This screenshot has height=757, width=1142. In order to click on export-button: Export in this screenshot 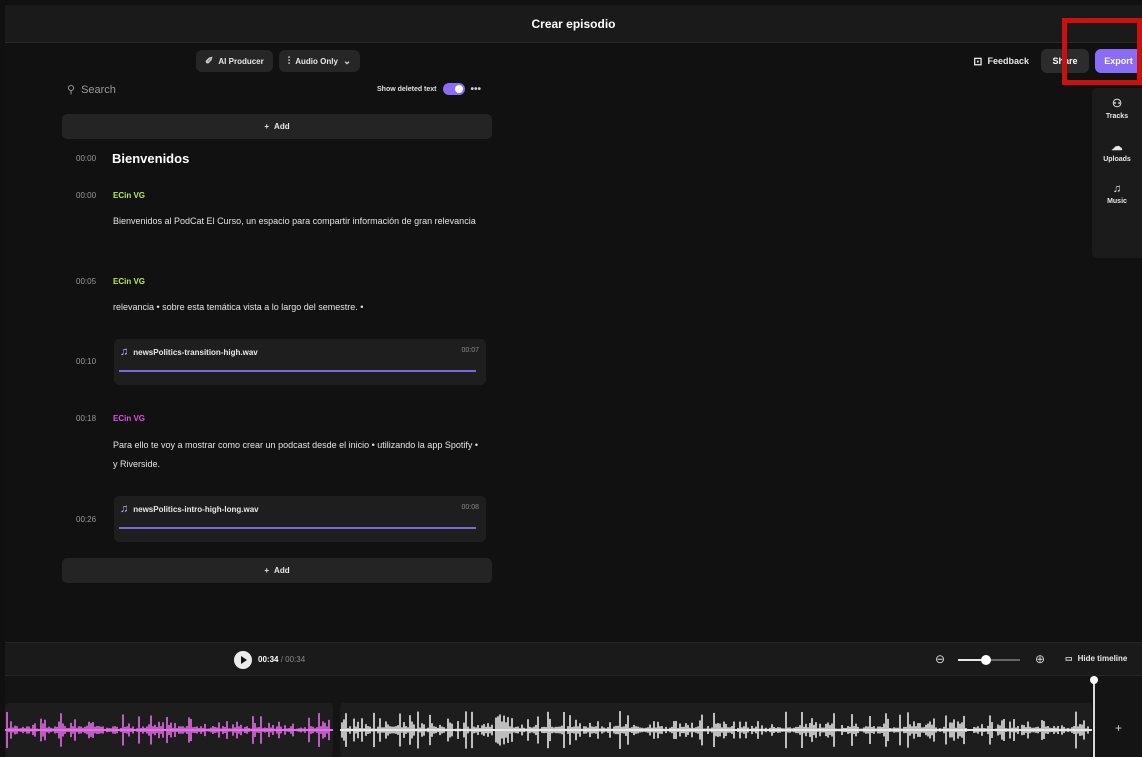, I will do `click(1118, 61)`.